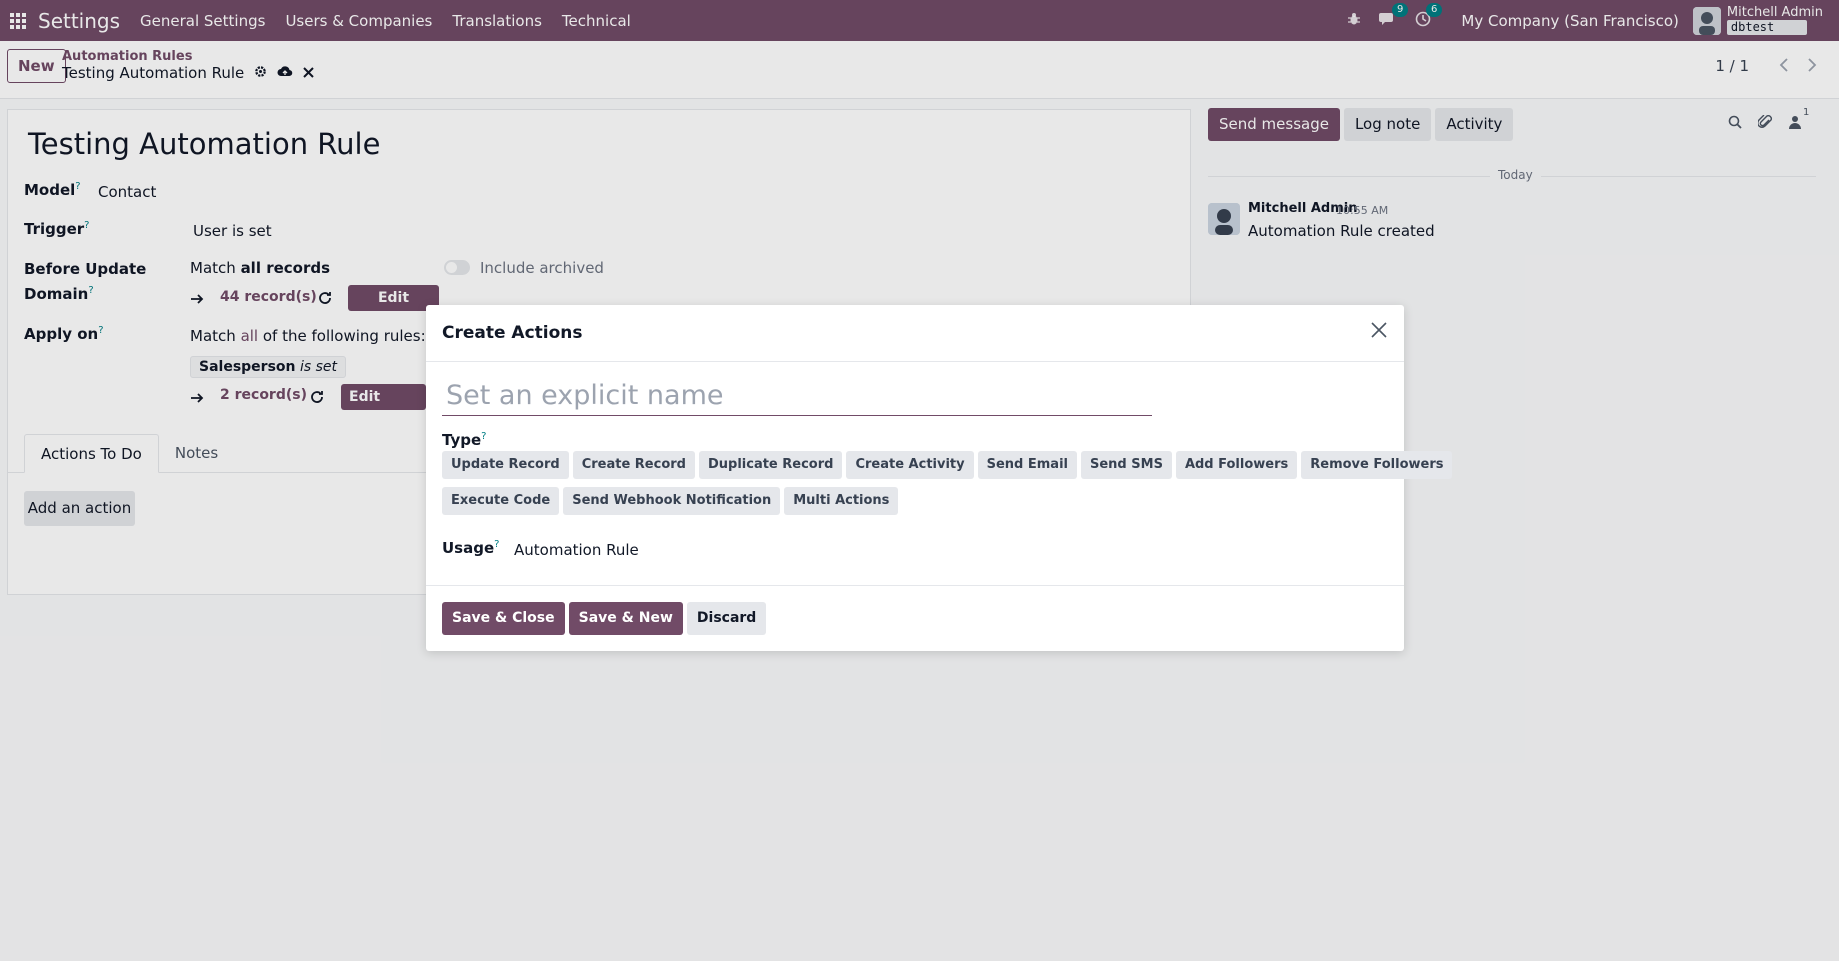  Describe the element at coordinates (501, 501) in the screenshot. I see `type-execute-code: Execute Code` at that location.